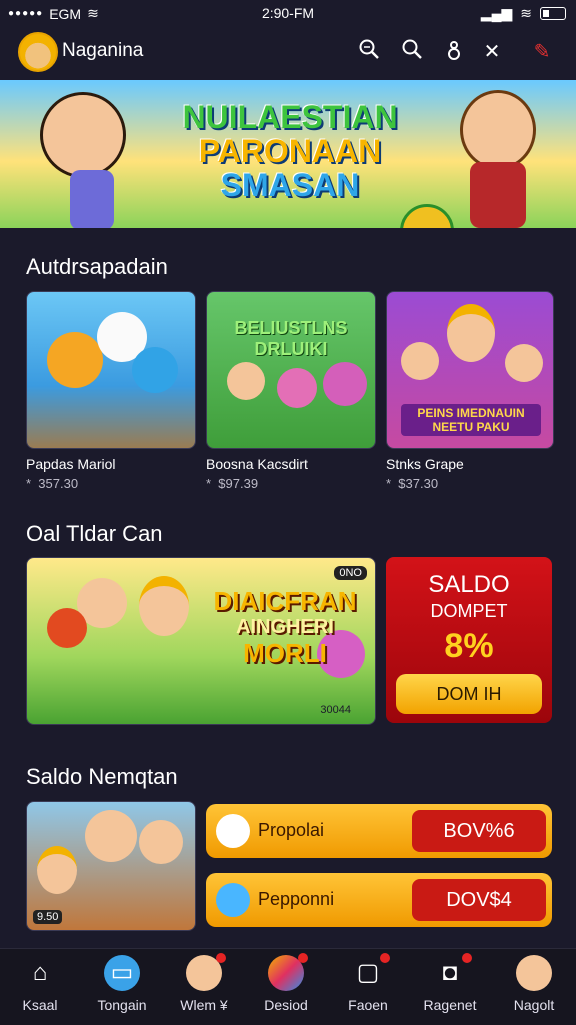  What do you see at coordinates (40, 1005) in the screenshot?
I see `nav-label-home: Ksaal` at bounding box center [40, 1005].